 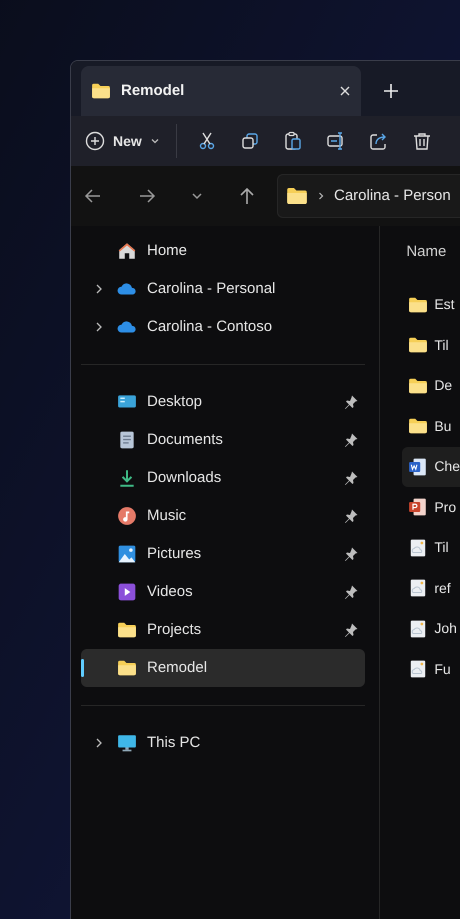 What do you see at coordinates (223, 630) in the screenshot?
I see `sidebar-item: Projects` at bounding box center [223, 630].